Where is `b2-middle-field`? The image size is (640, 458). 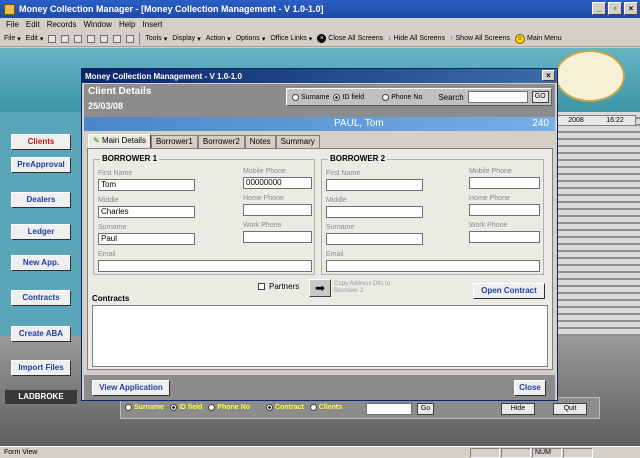 b2-middle-field is located at coordinates (374, 212).